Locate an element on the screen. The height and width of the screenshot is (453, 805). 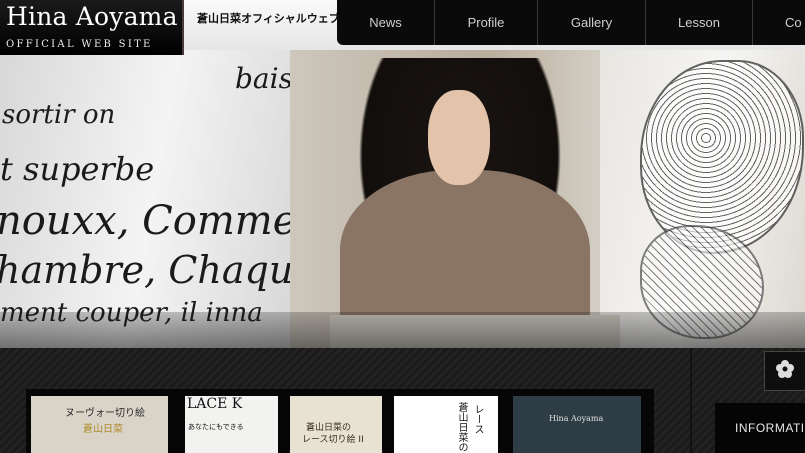
nav-profile: Profile is located at coordinates (486, 22).